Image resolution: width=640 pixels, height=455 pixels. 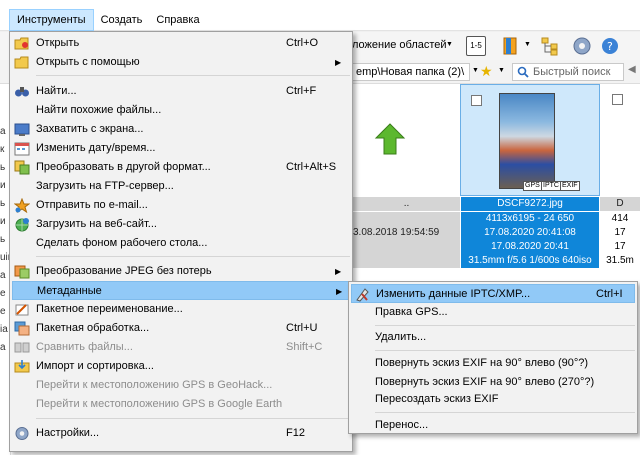 I want to click on submenu-item-rotate-exif-90: Повернуть эскиз EXIF на 90° влево (90°?), so click(x=493, y=363).